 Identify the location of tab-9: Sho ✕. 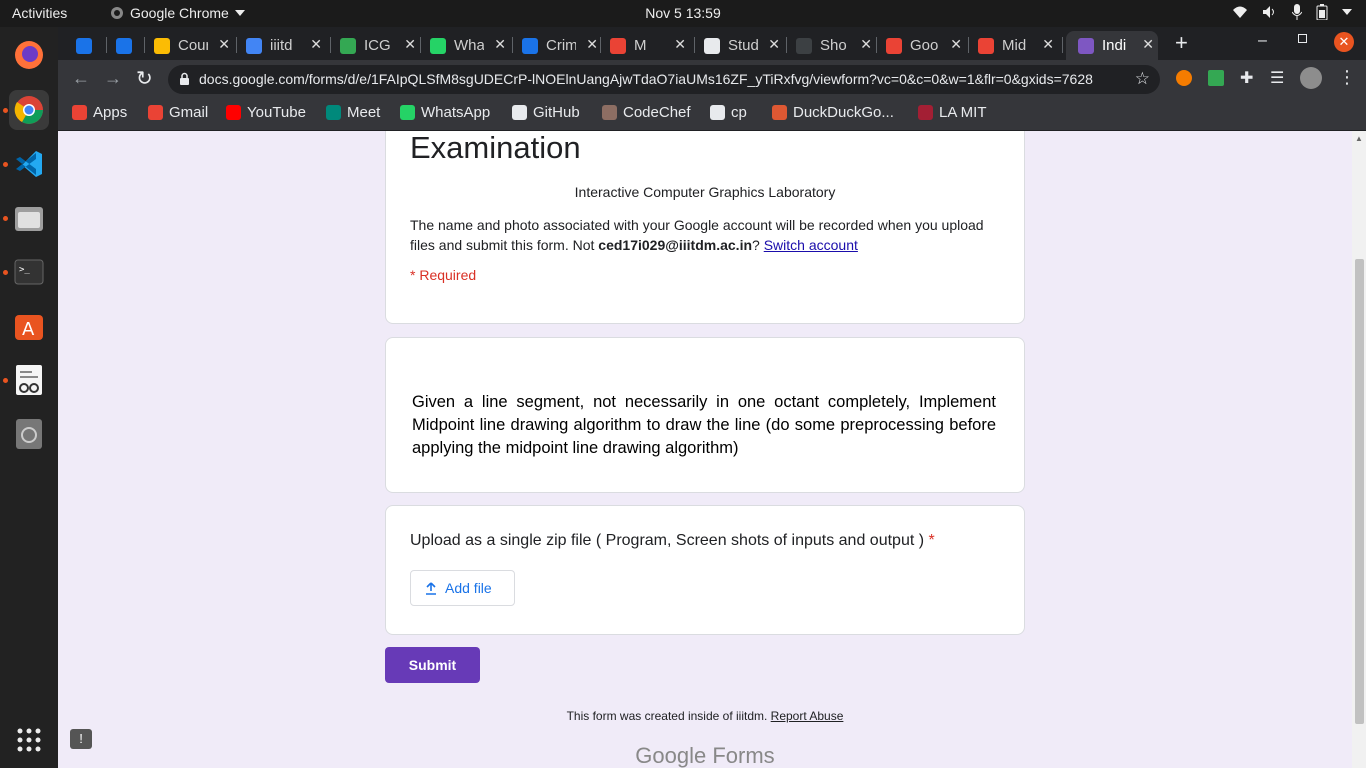
(833, 45).